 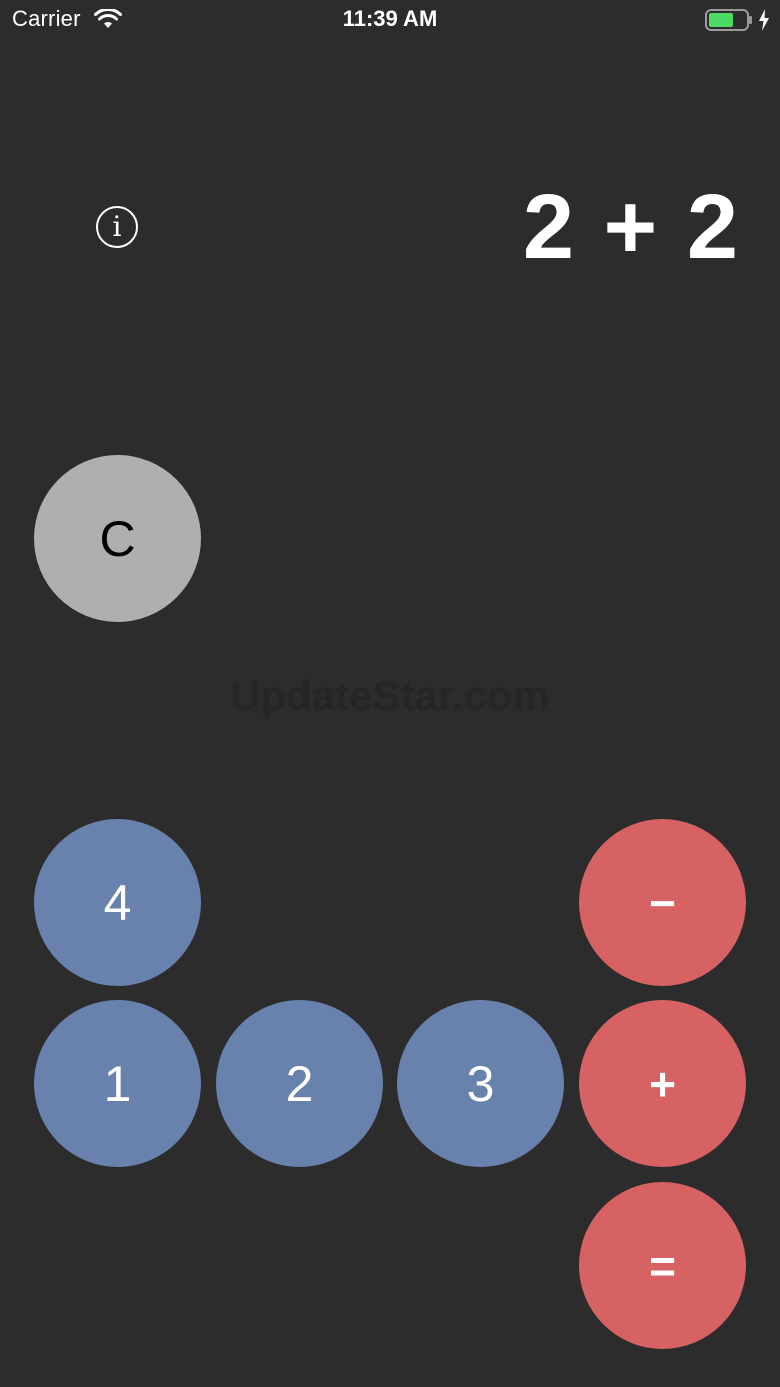 What do you see at coordinates (117, 538) in the screenshot?
I see `clear-button: C` at bounding box center [117, 538].